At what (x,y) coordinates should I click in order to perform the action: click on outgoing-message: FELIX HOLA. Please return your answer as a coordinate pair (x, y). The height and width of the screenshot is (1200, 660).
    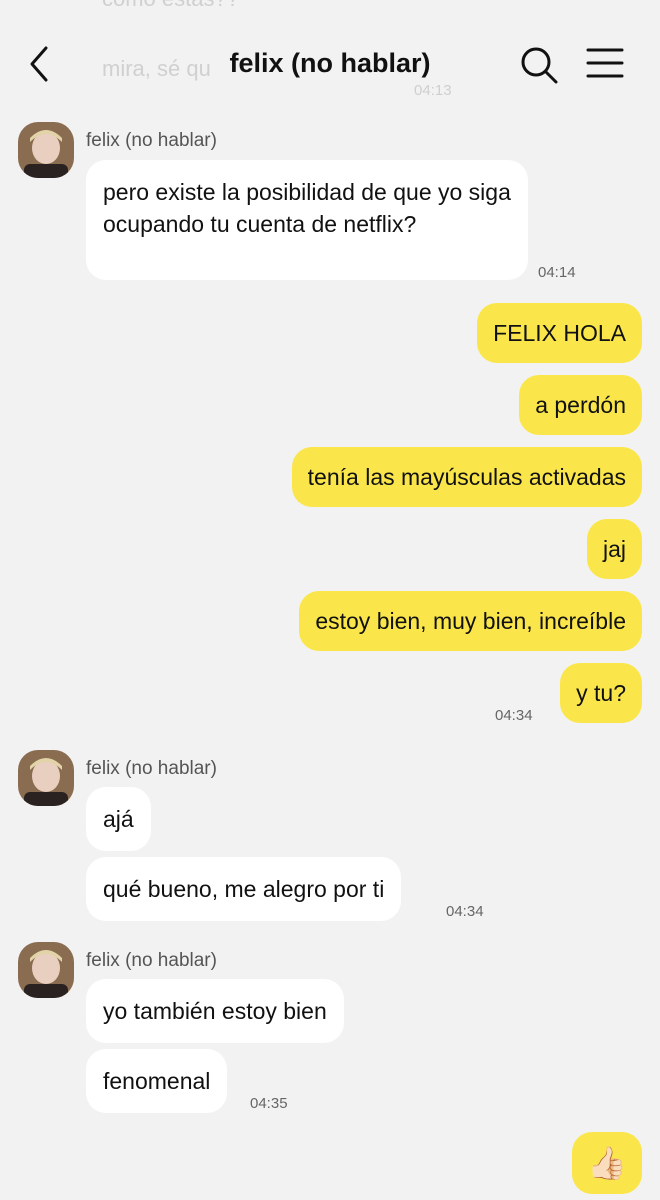
    Looking at the image, I should click on (559, 333).